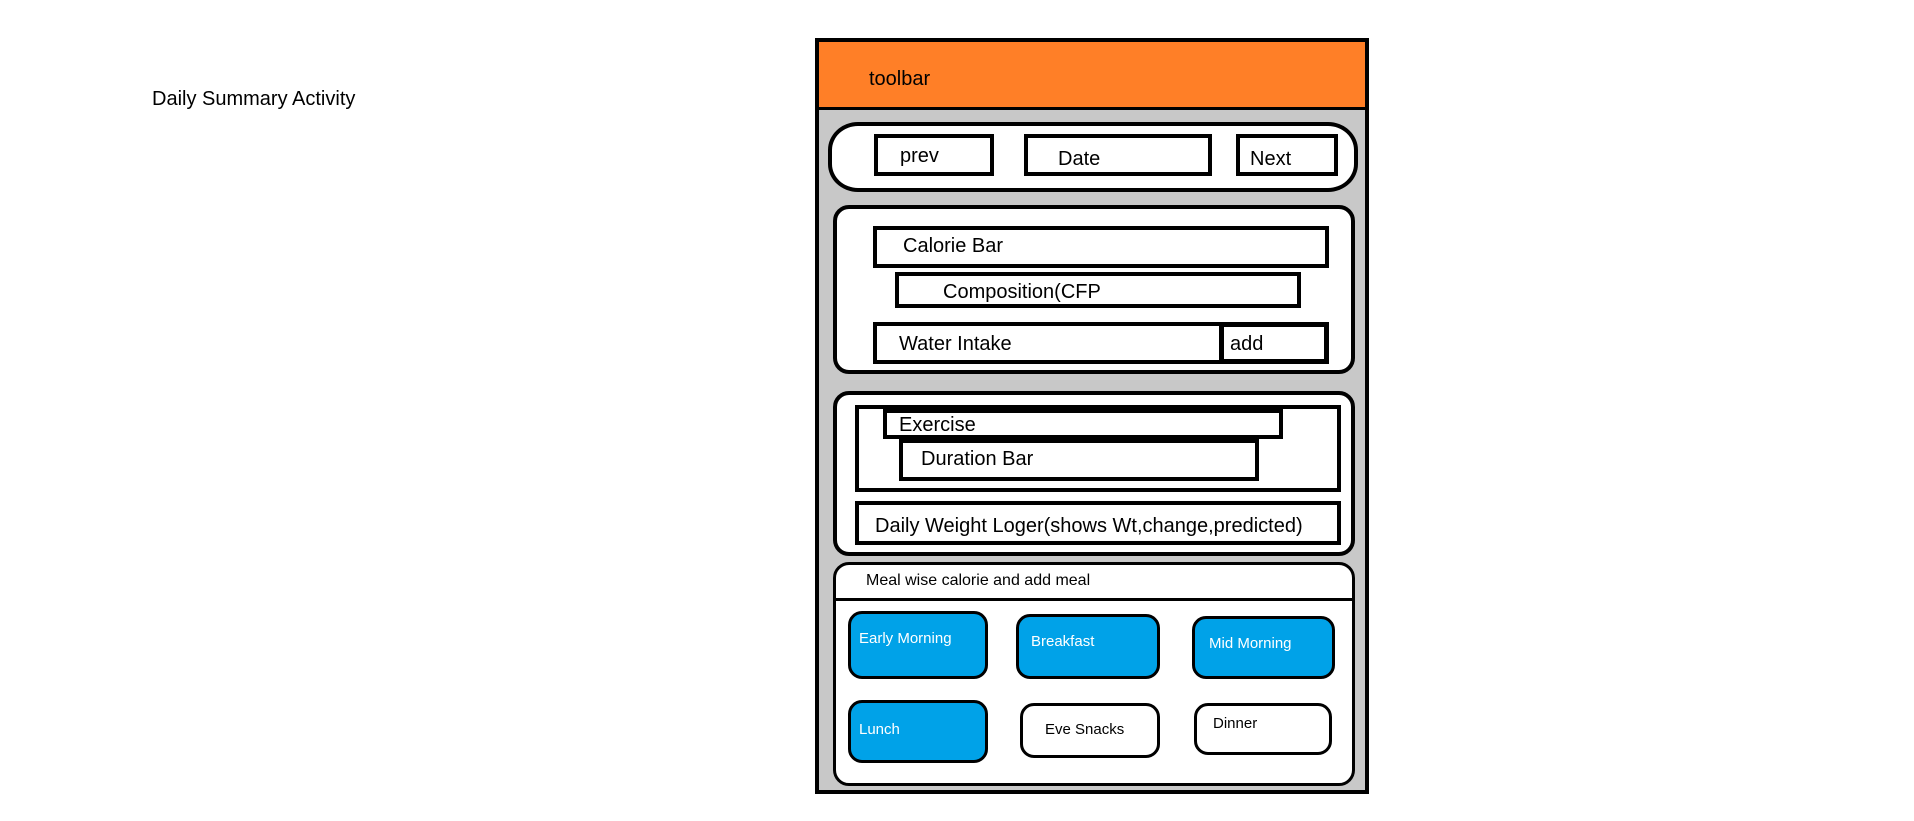  I want to click on meal-eve-snacks-button: Eve Snacks, so click(1090, 730).